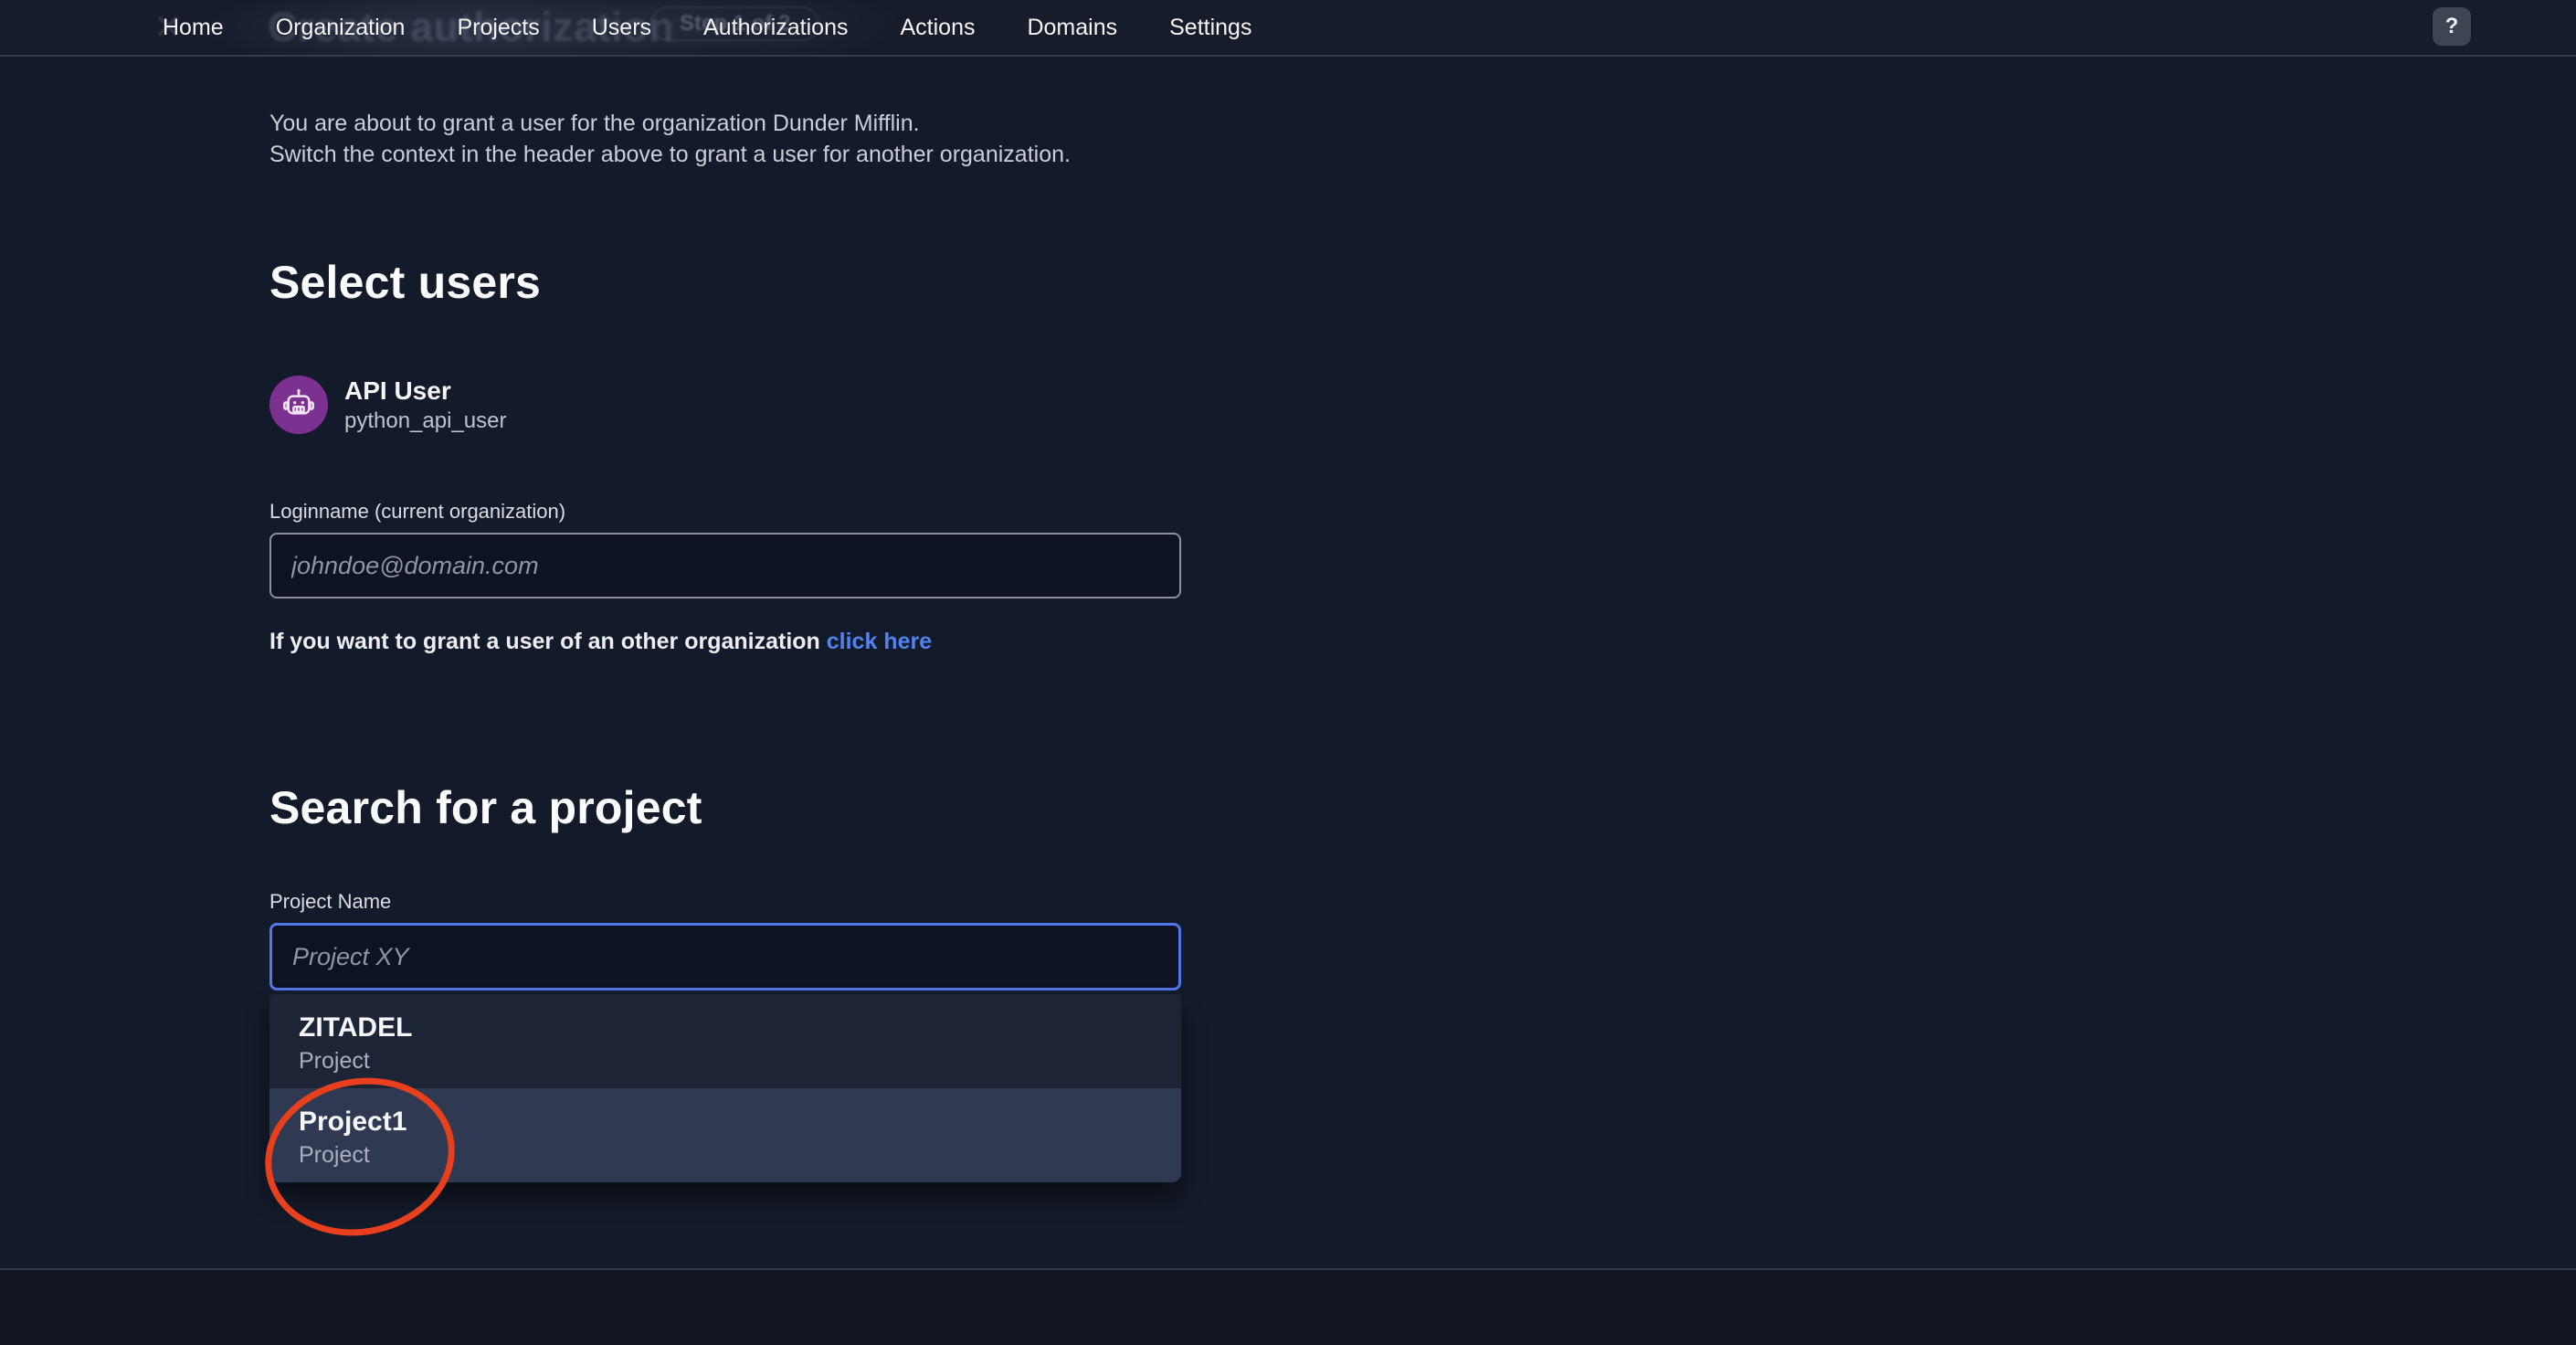  Describe the element at coordinates (405, 282) in the screenshot. I see `select-users-heading: Select users` at that location.